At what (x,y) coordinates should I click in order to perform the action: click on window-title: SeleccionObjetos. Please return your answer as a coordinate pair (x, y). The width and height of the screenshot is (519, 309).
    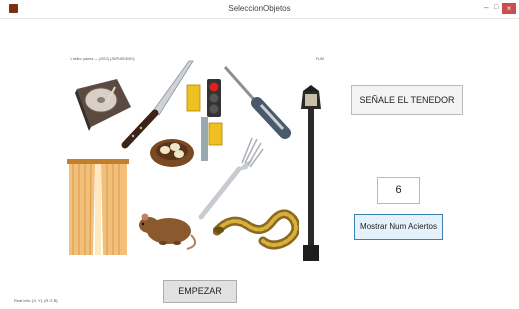
    Looking at the image, I should click on (259, 8).